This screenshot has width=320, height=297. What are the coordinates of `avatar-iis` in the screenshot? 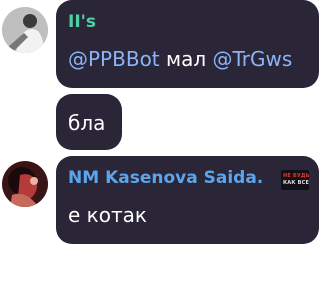 It's located at (25, 30).